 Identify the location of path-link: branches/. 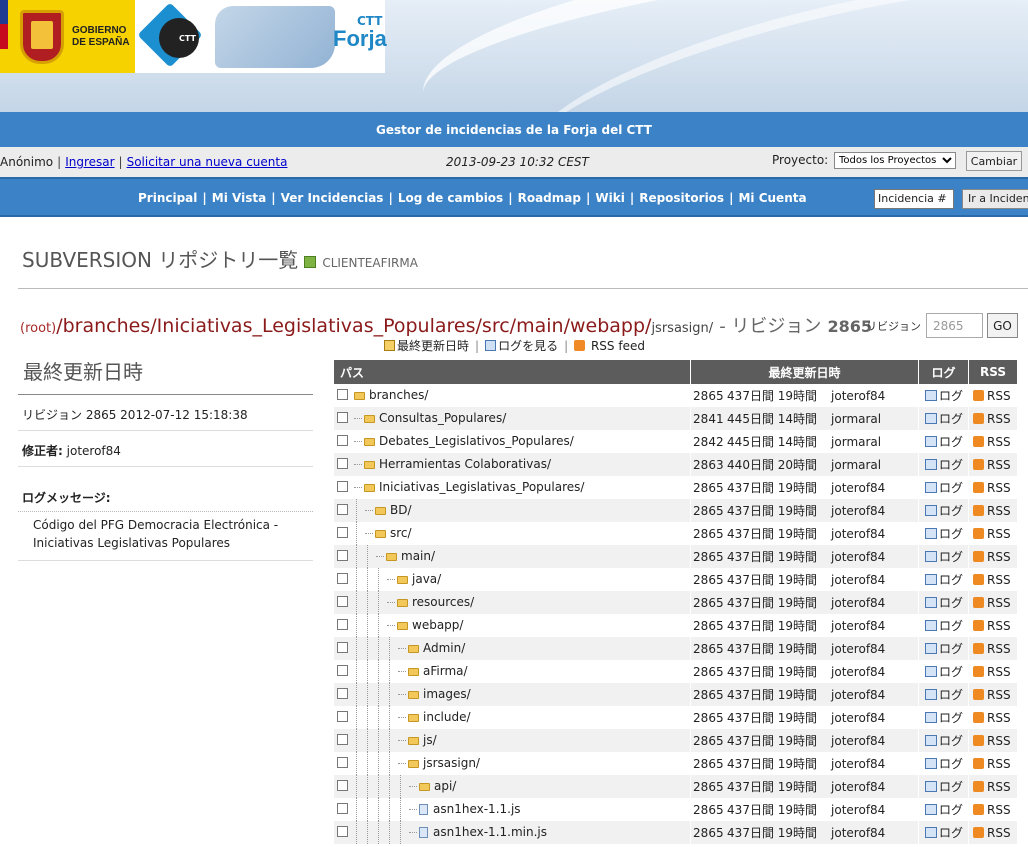
(398, 395).